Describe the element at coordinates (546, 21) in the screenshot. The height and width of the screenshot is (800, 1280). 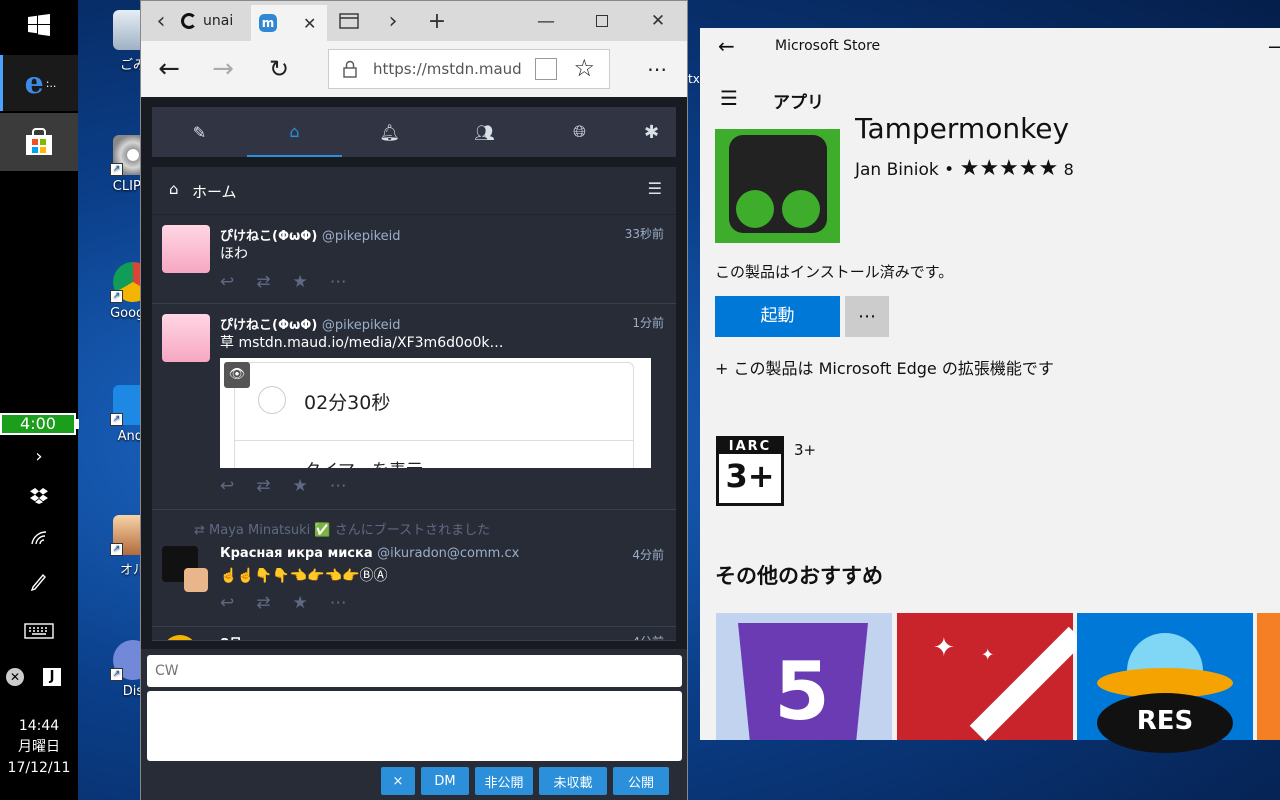
I see `minimize-button: —` at that location.